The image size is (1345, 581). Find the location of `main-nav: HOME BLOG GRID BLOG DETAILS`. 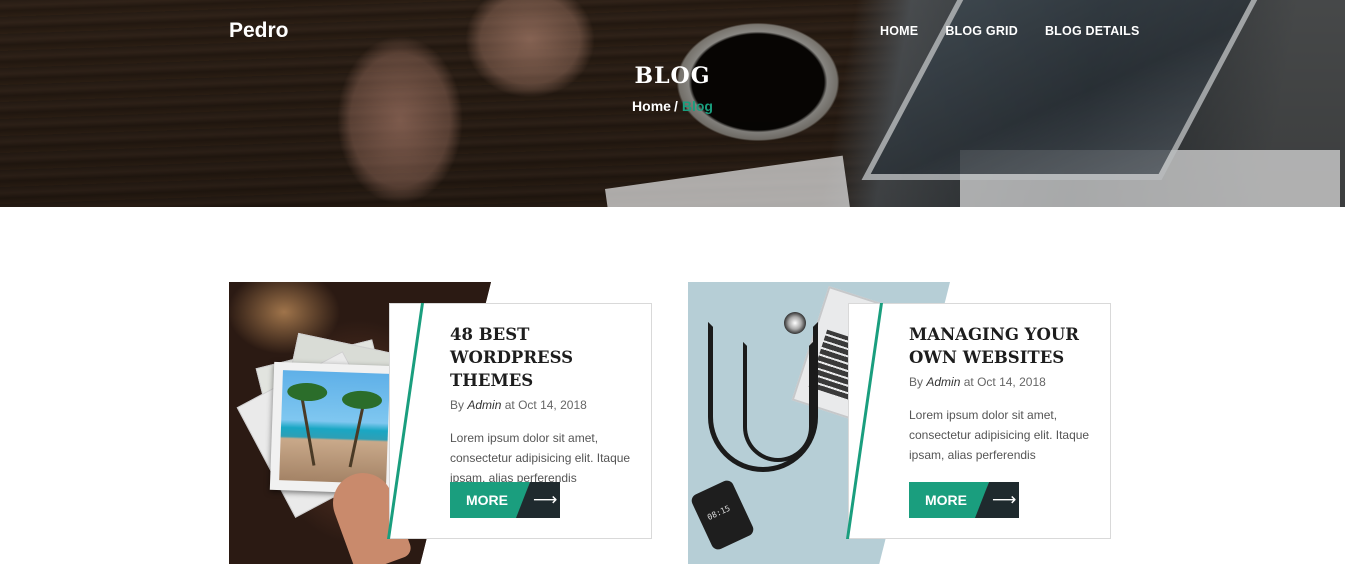

main-nav: HOME BLOG GRID BLOG DETAILS is located at coordinates (1009, 31).